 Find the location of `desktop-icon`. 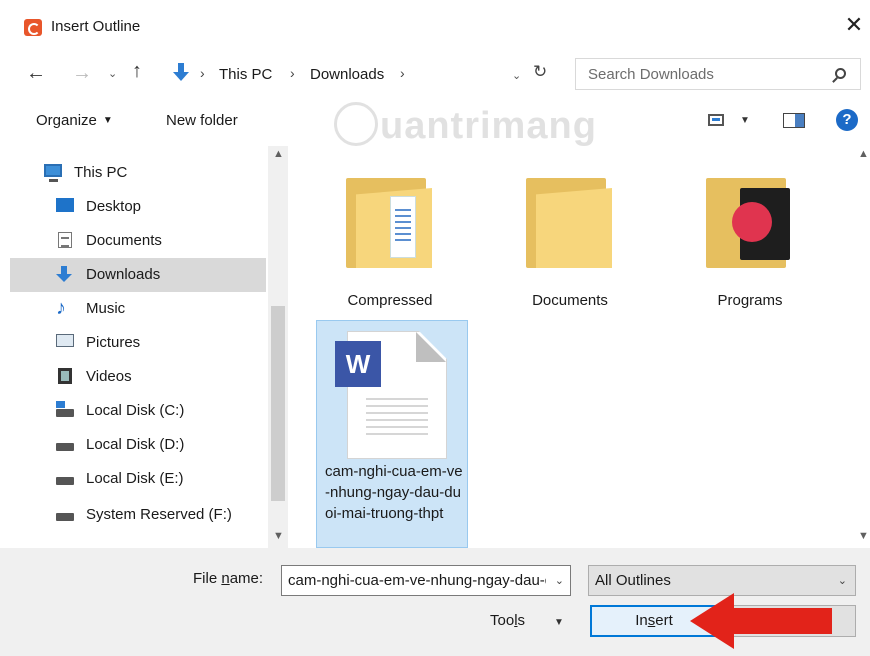

desktop-icon is located at coordinates (65, 205).